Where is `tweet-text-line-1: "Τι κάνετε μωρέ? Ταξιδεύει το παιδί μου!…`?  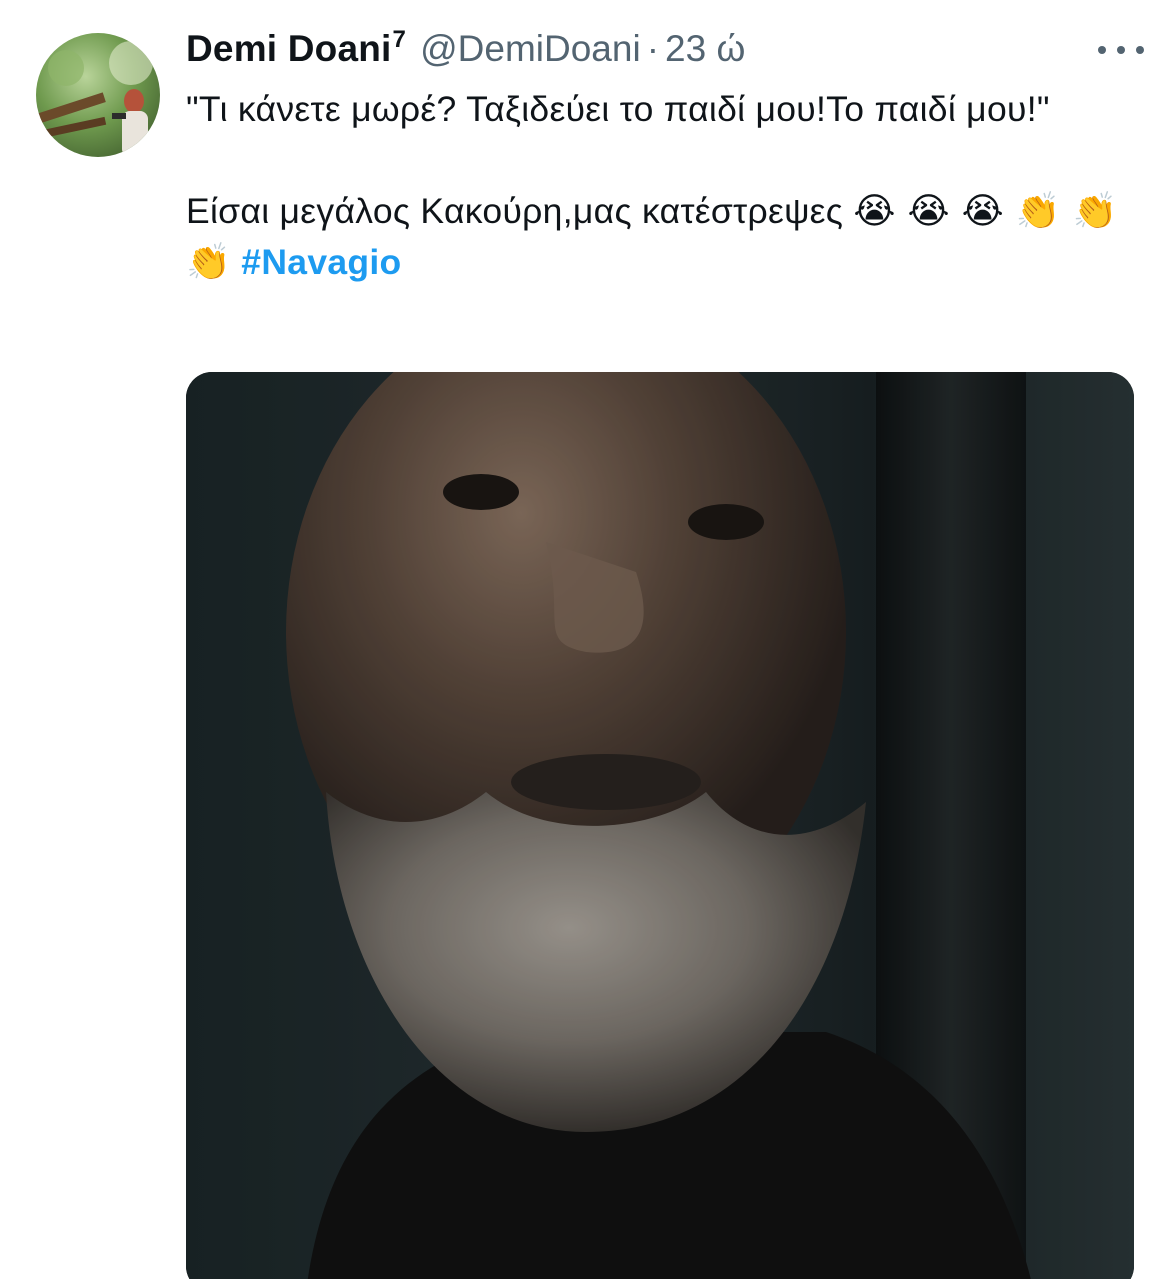
tweet-text-line-1: "Τι κάνετε μωρέ? Ταξιδεύει το παιδί μου!… is located at coordinates (618, 109).